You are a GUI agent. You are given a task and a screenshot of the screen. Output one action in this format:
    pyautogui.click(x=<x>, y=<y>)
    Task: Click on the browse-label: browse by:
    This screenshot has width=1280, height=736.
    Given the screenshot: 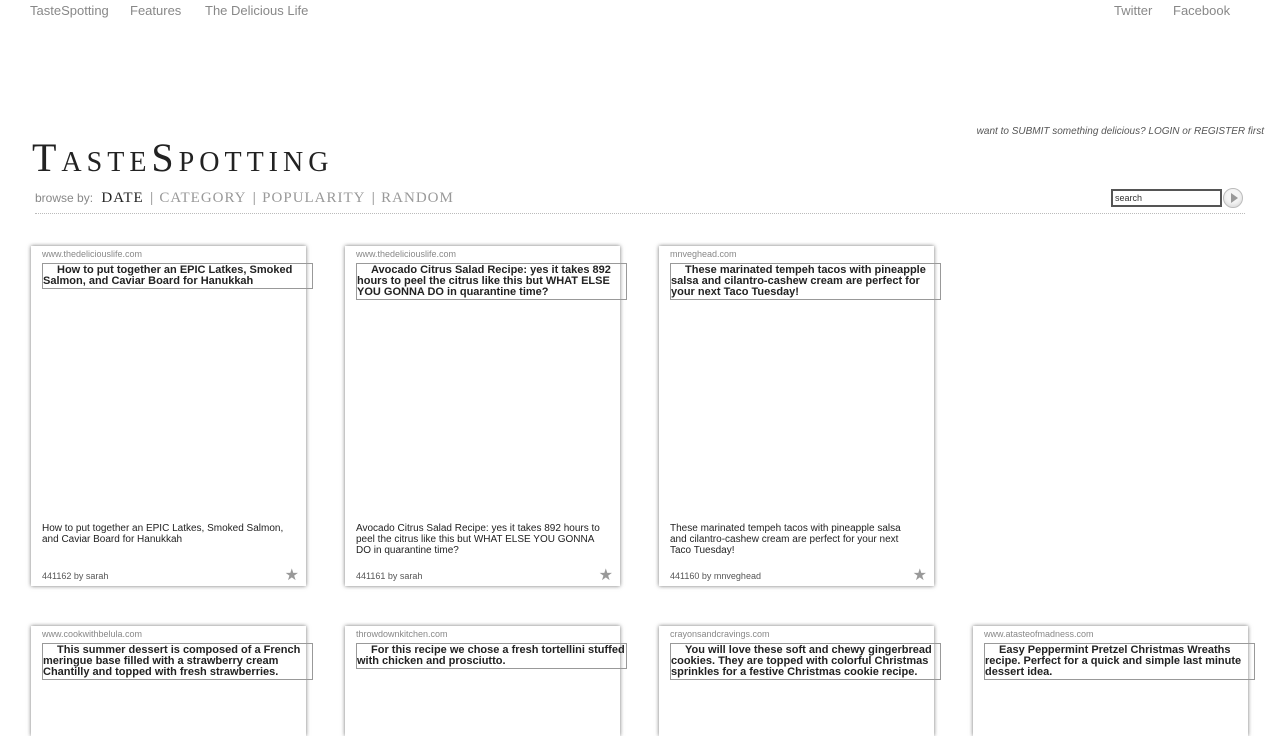 What is the action you would take?
    pyautogui.click(x=64, y=198)
    